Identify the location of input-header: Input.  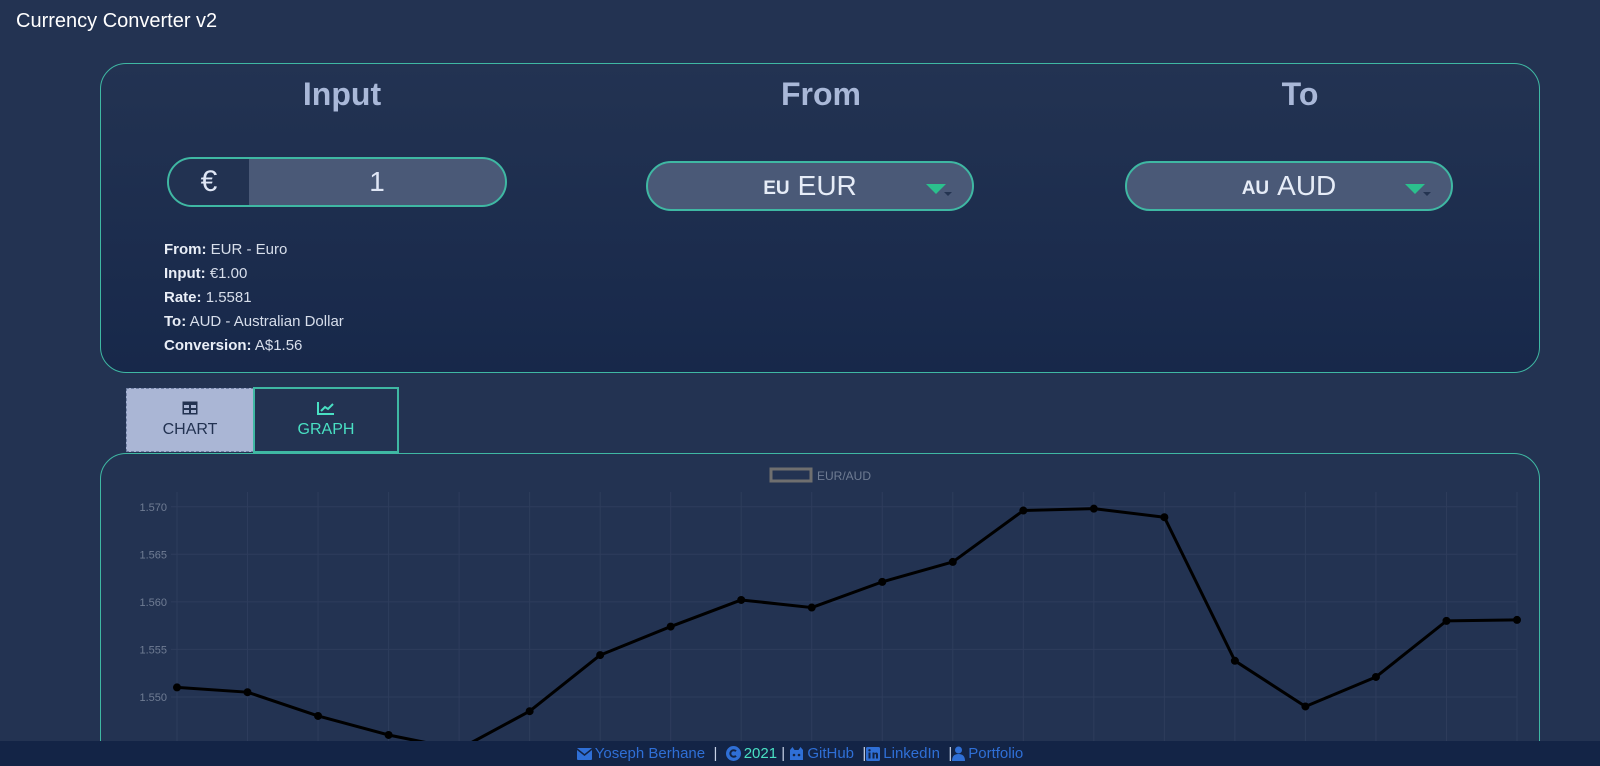
(342, 94).